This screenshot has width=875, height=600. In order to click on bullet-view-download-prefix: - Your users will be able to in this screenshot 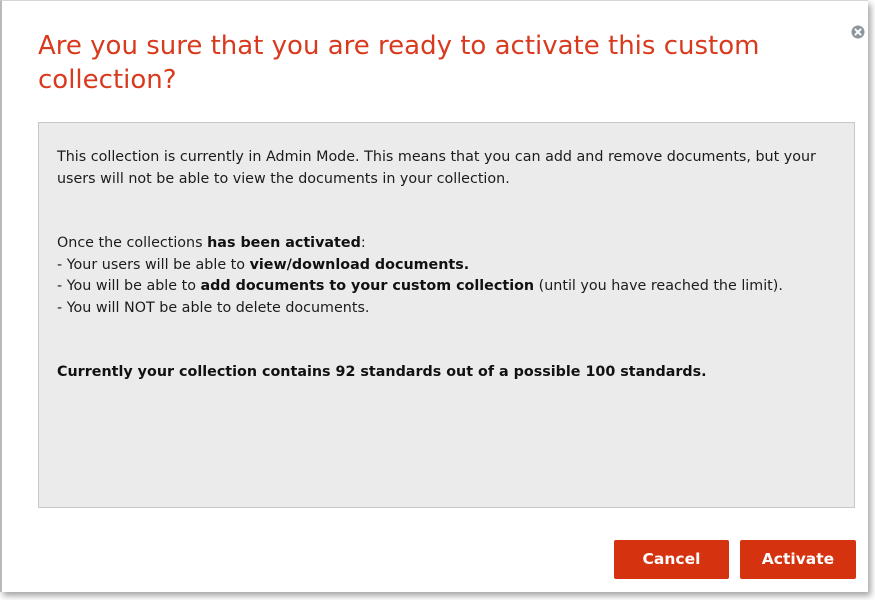, I will do `click(153, 264)`.